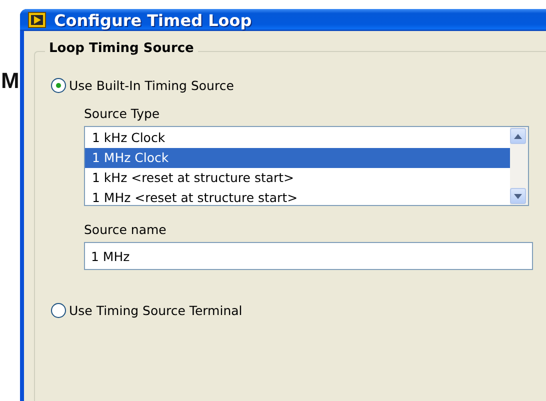  I want to click on list-item: 1 kHz <reset at structure start>, so click(297, 178).